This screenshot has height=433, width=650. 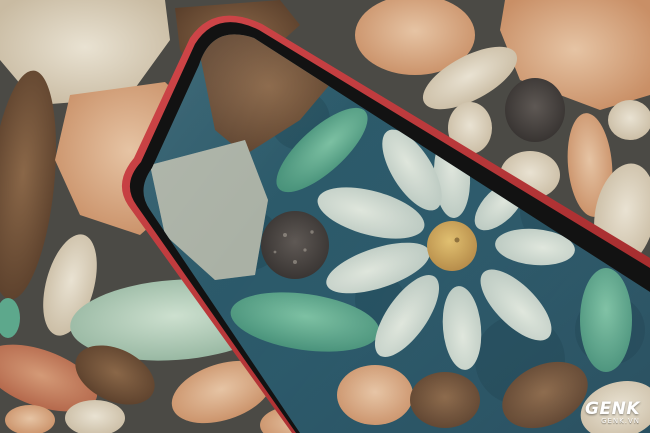 I want to click on watermark-logo: GENK, so click(x=612, y=409).